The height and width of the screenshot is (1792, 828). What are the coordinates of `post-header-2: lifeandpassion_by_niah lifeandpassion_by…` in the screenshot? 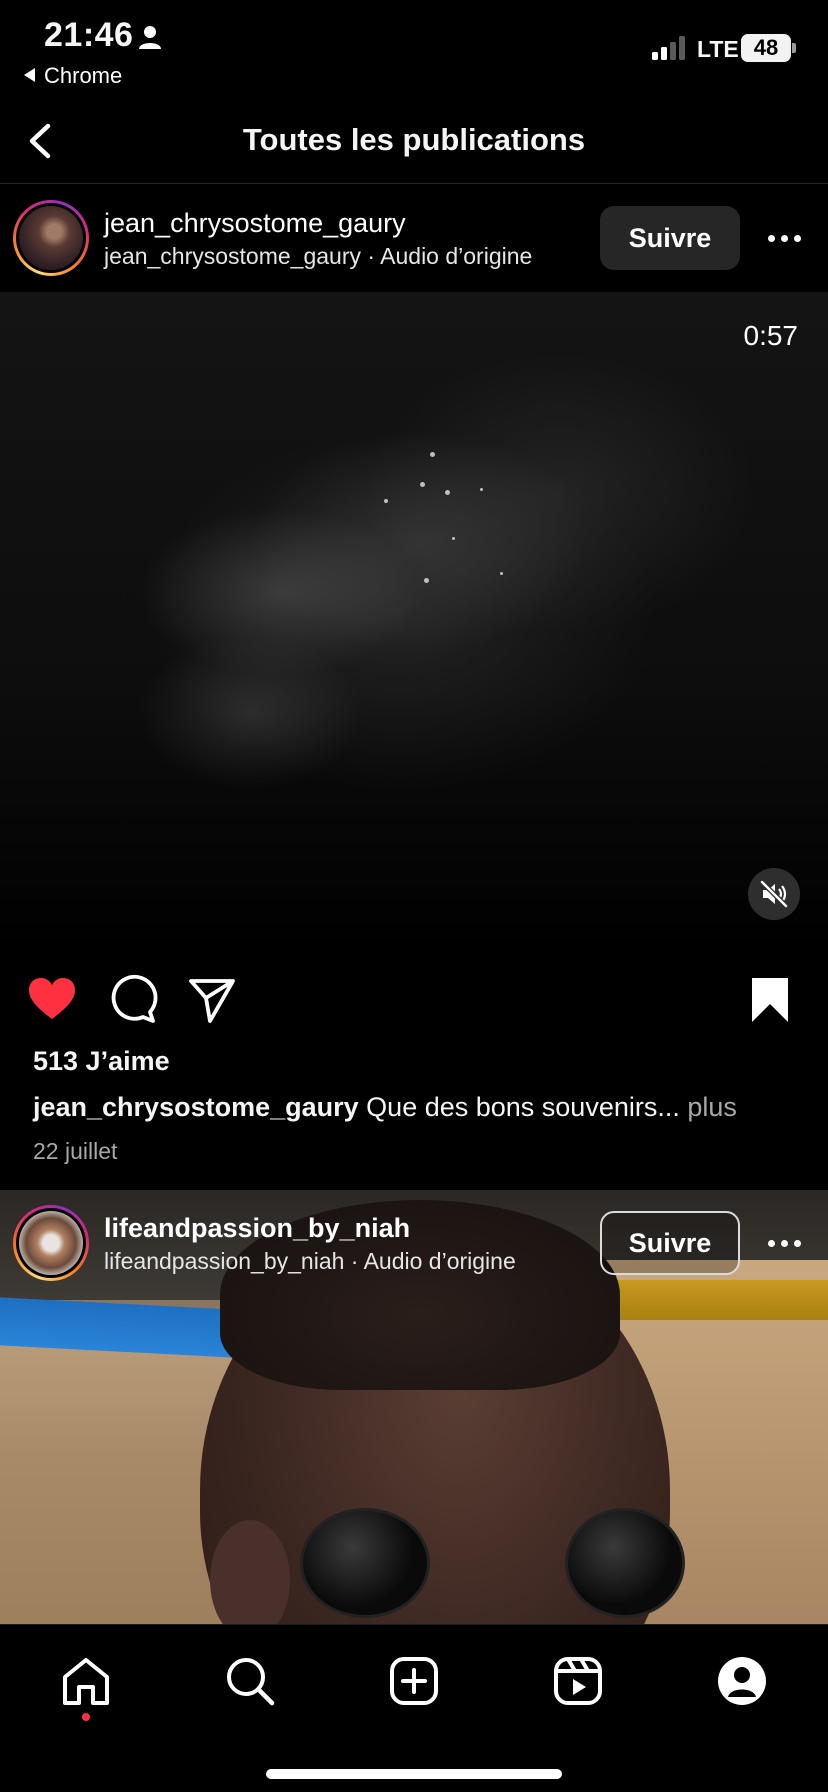 It's located at (414, 1243).